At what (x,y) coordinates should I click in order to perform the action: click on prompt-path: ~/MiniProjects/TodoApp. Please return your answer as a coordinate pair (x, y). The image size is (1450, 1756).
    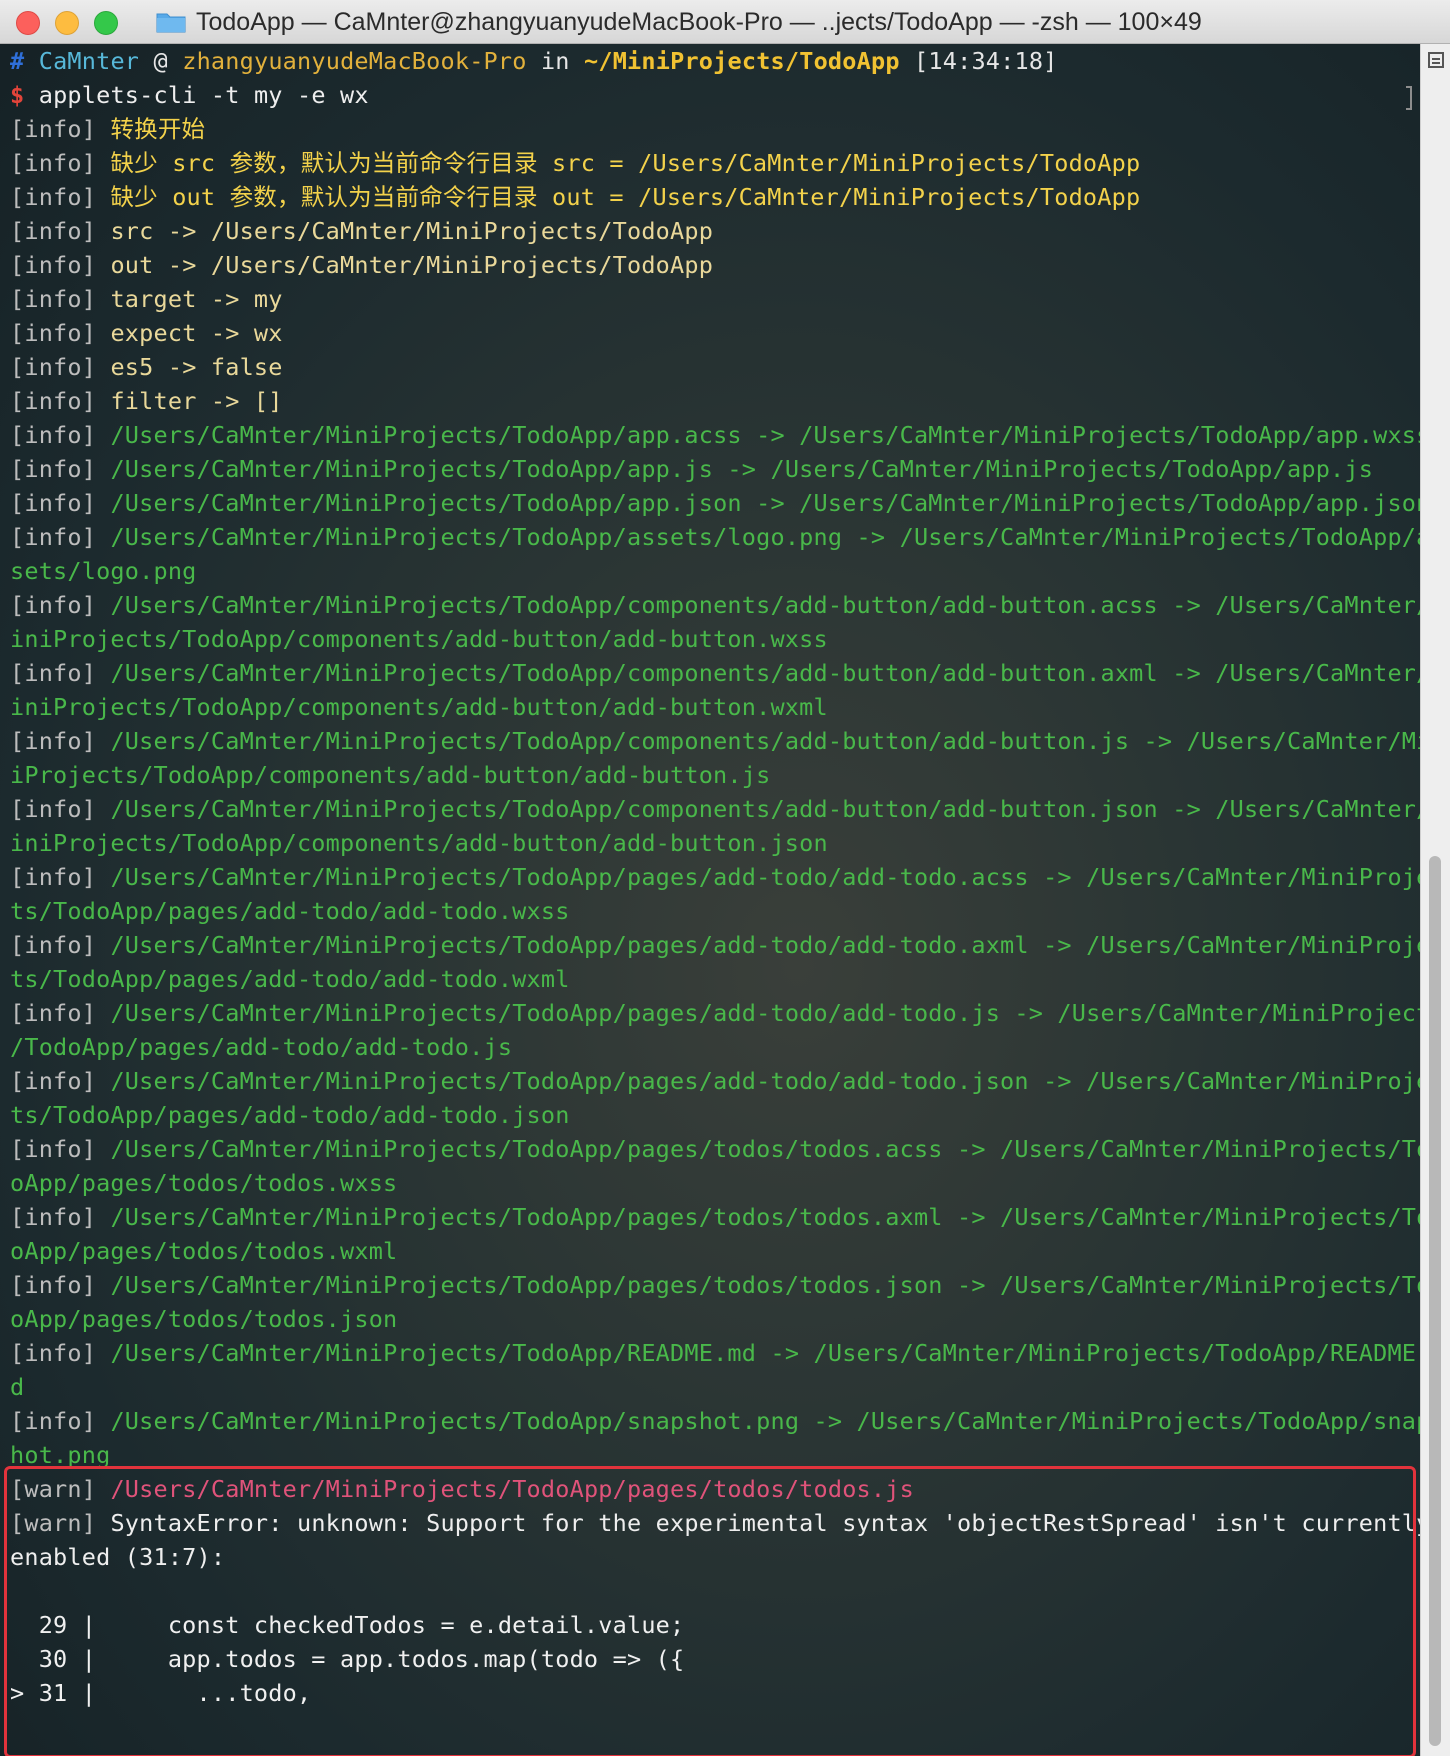
    Looking at the image, I should click on (742, 61).